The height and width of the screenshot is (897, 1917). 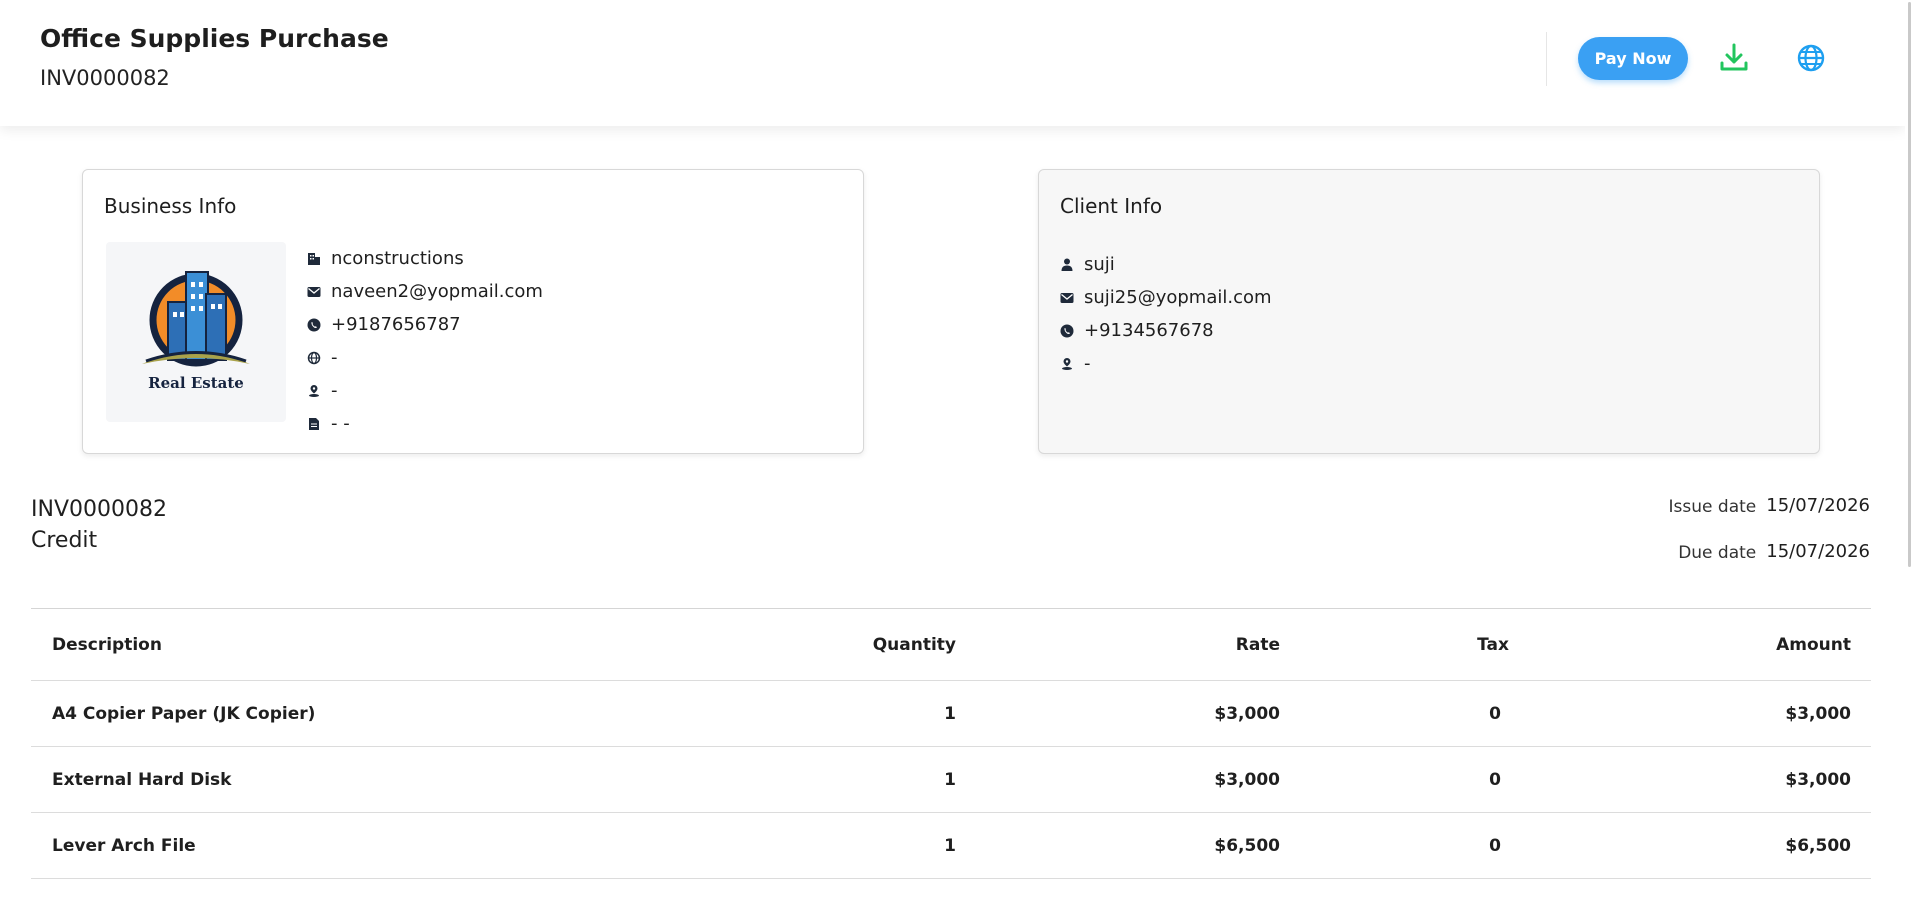 I want to click on item-rate: $6,500, so click(x=1247, y=845).